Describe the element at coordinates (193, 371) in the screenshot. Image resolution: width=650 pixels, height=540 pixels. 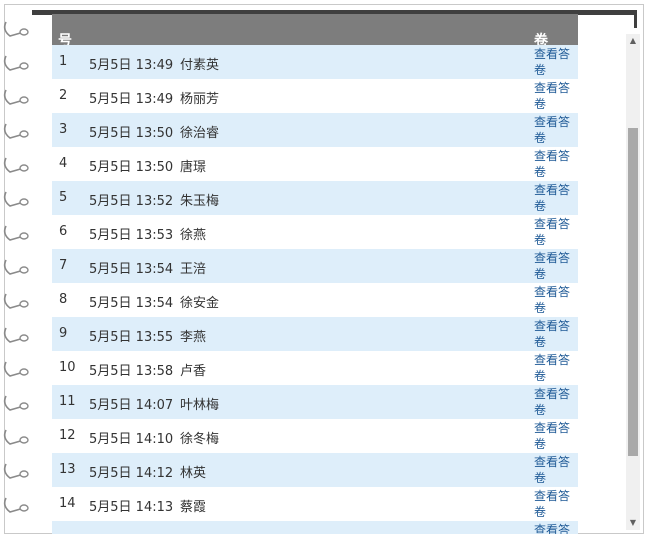
I see `row-name: 卢香` at that location.